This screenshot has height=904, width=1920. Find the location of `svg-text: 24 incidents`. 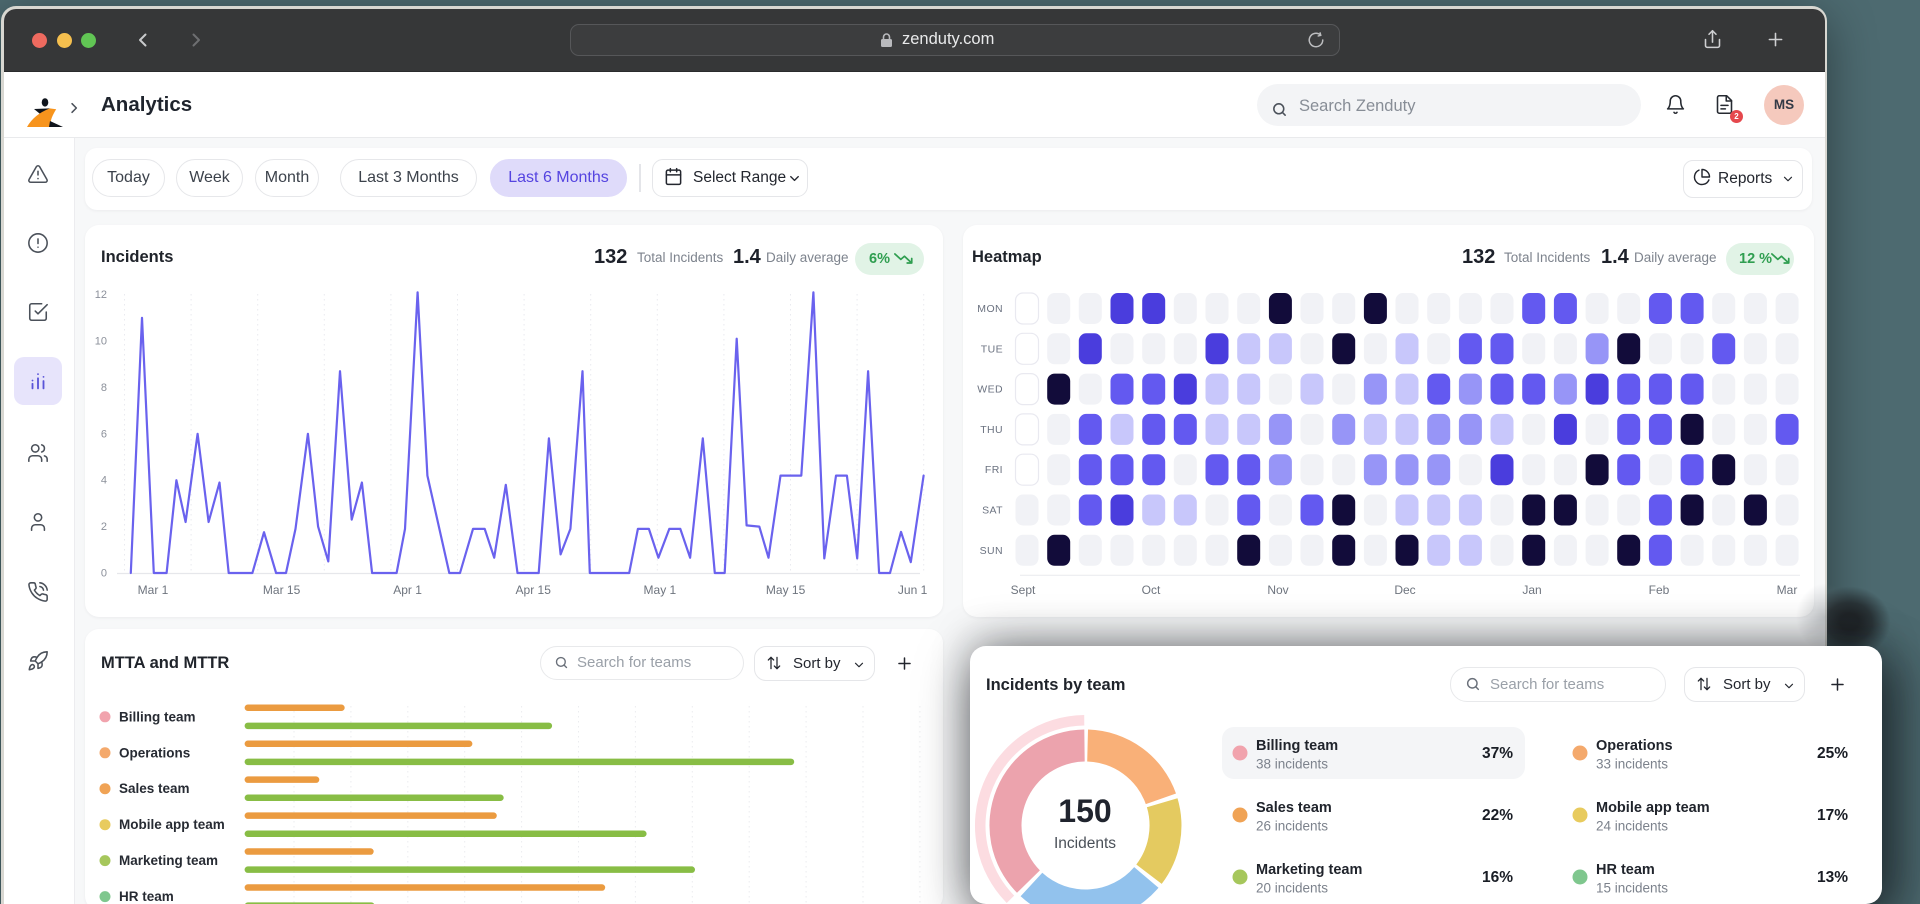

svg-text: 24 incidents is located at coordinates (1632, 826).